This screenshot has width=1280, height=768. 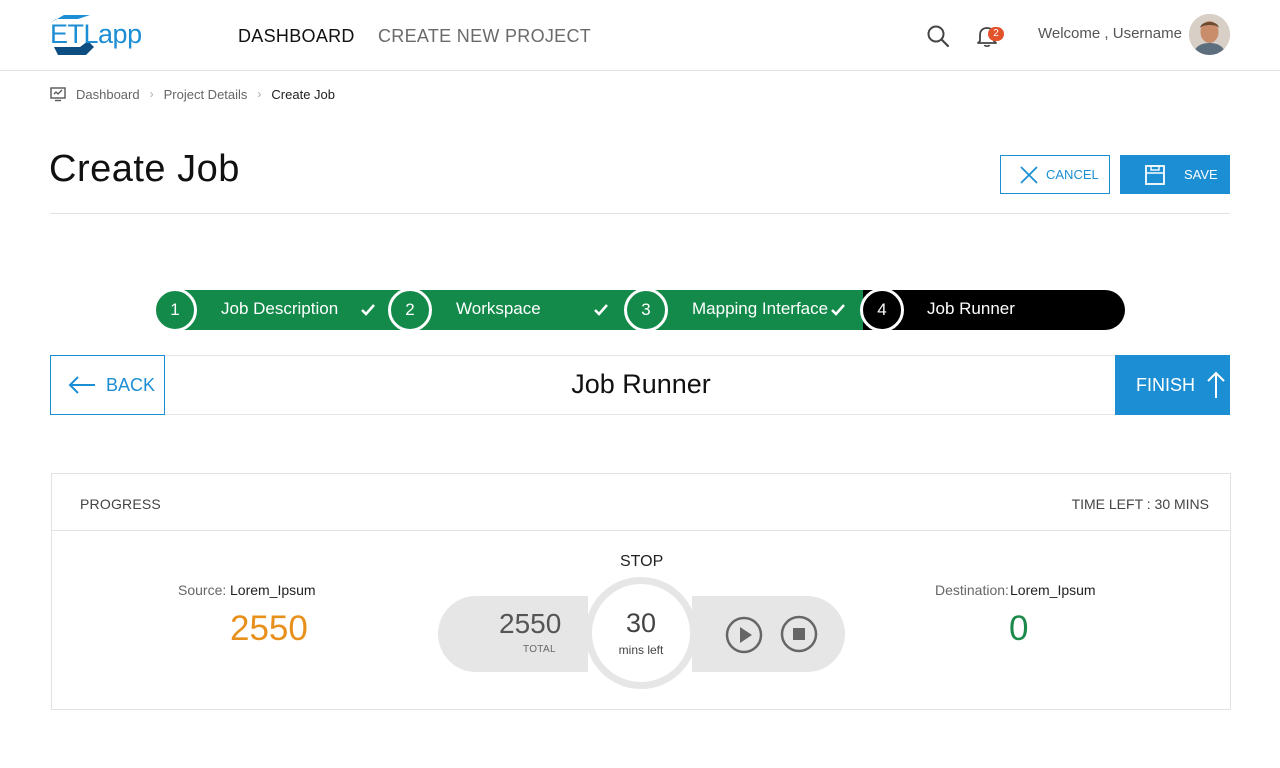 What do you see at coordinates (640, 213) in the screenshot?
I see `header-divider` at bounding box center [640, 213].